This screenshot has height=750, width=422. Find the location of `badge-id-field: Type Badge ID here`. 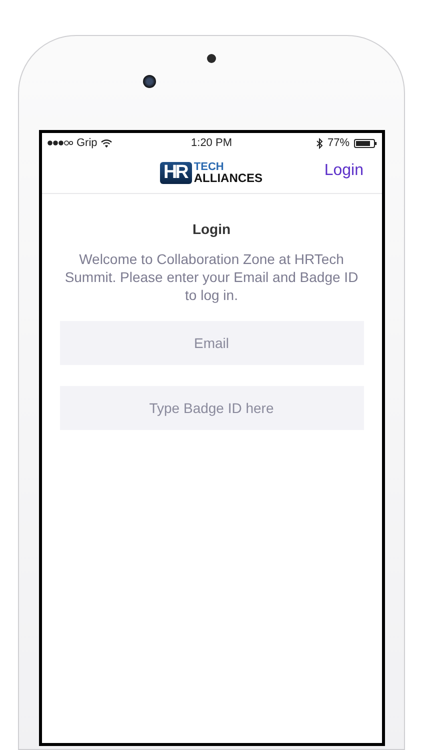

badge-id-field: Type Badge ID here is located at coordinates (212, 408).